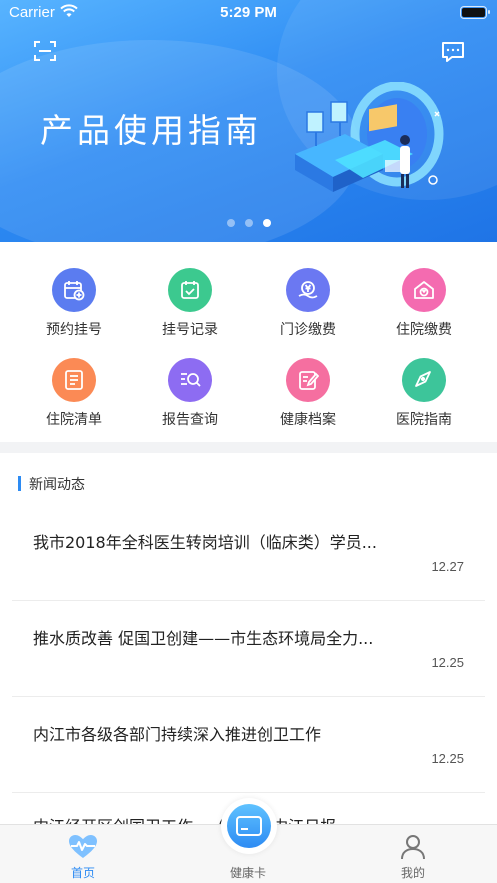 The height and width of the screenshot is (883, 497). What do you see at coordinates (266, 223) in the screenshot?
I see `pagination-dot-active` at bounding box center [266, 223].